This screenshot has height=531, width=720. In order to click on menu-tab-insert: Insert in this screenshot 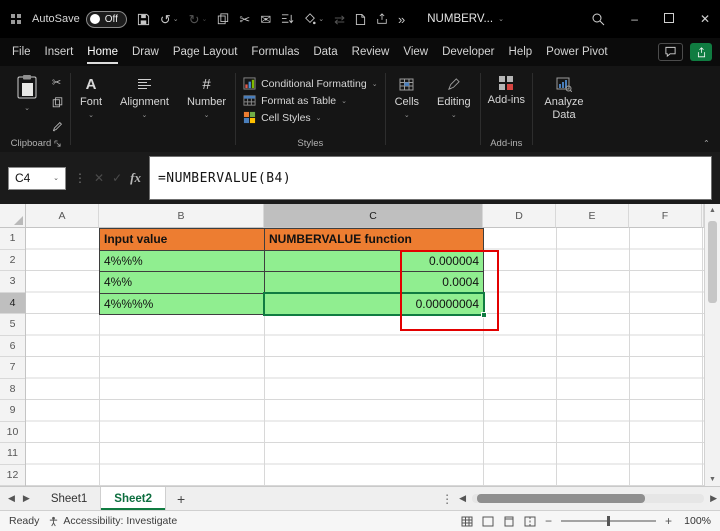, I will do `click(59, 52)`.